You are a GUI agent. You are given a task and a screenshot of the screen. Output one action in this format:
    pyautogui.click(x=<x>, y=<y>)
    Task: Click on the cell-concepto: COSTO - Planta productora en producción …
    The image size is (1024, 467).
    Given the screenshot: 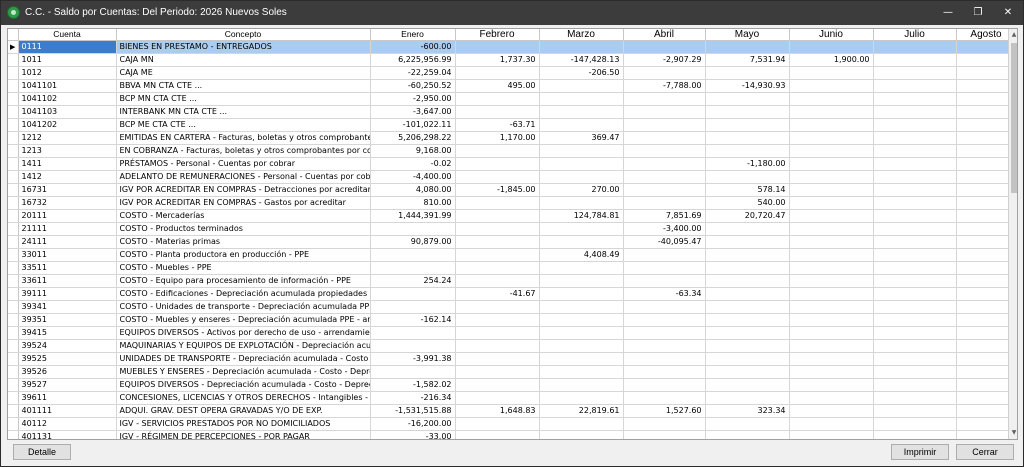 What is the action you would take?
    pyautogui.click(x=243, y=255)
    